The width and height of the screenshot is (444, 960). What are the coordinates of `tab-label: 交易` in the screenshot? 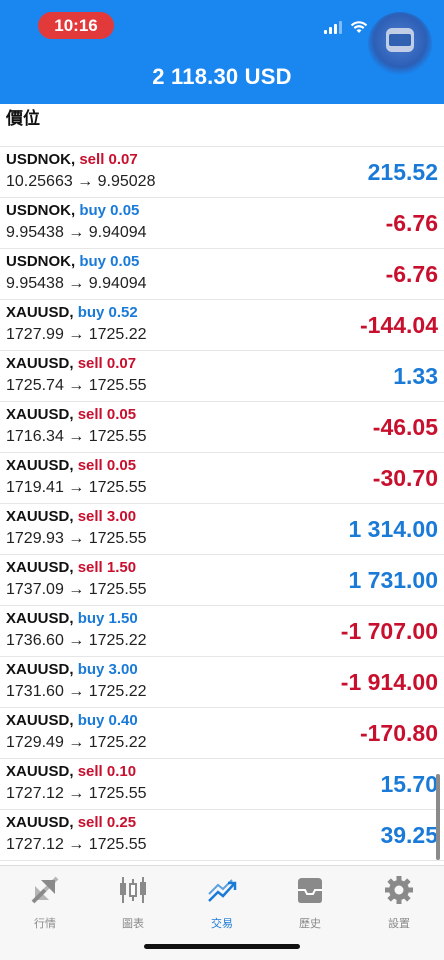 It's located at (222, 924).